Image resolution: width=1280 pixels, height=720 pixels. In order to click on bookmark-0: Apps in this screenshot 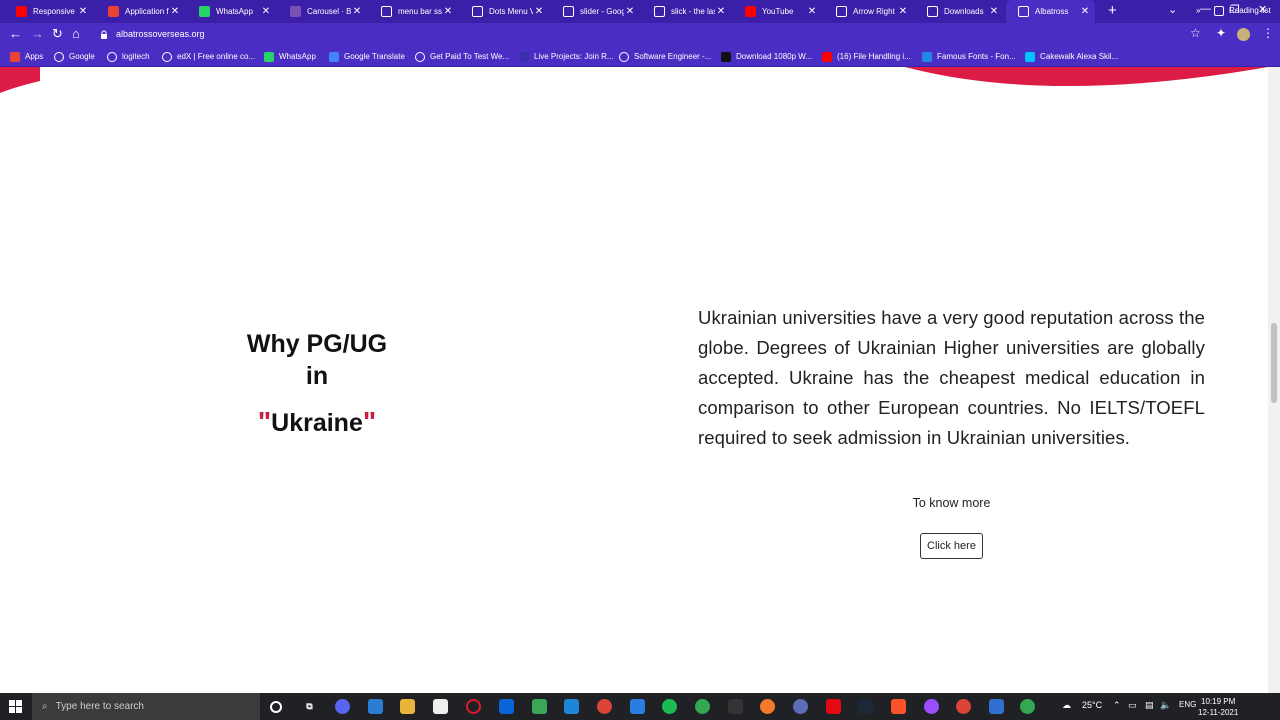, I will do `click(26, 56)`.